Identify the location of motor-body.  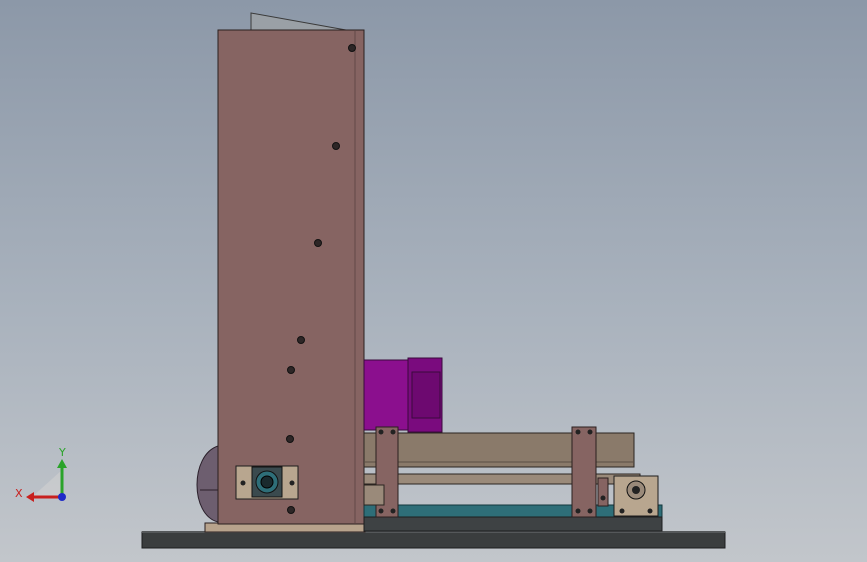
(387, 395).